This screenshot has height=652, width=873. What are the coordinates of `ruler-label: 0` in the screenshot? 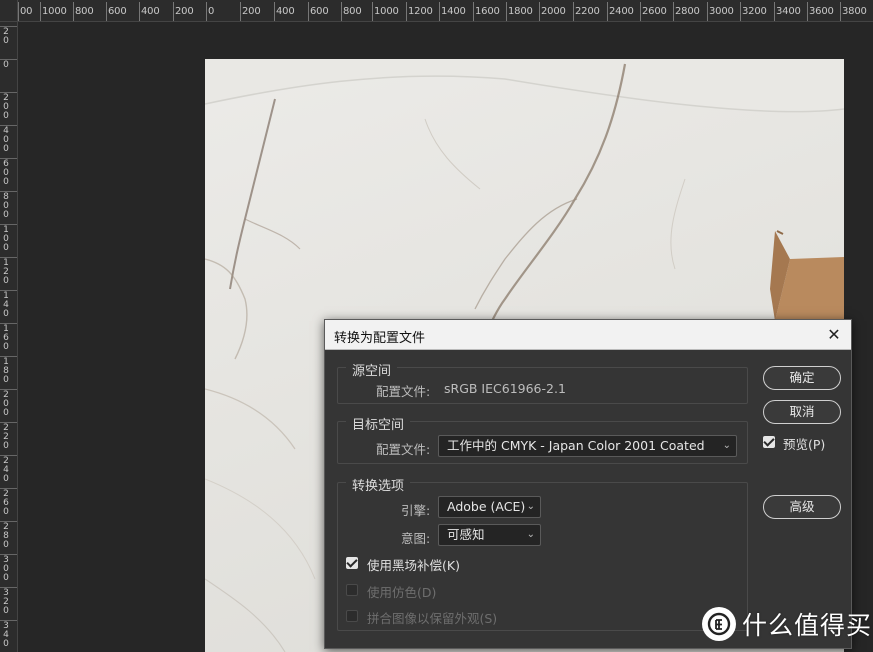 It's located at (6, 65).